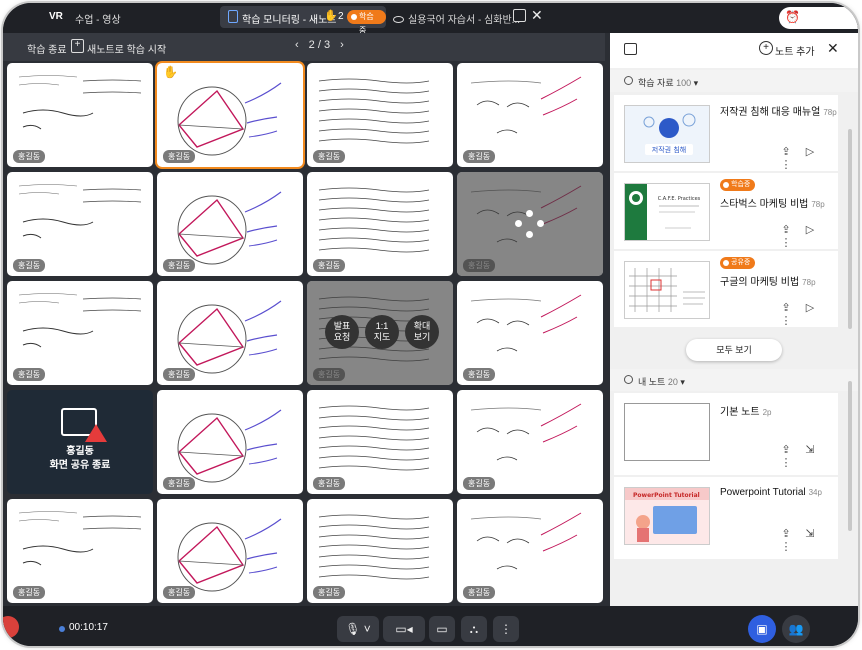 This screenshot has height=650, width=862. I want to click on notebook-icon: ▣, so click(762, 629).